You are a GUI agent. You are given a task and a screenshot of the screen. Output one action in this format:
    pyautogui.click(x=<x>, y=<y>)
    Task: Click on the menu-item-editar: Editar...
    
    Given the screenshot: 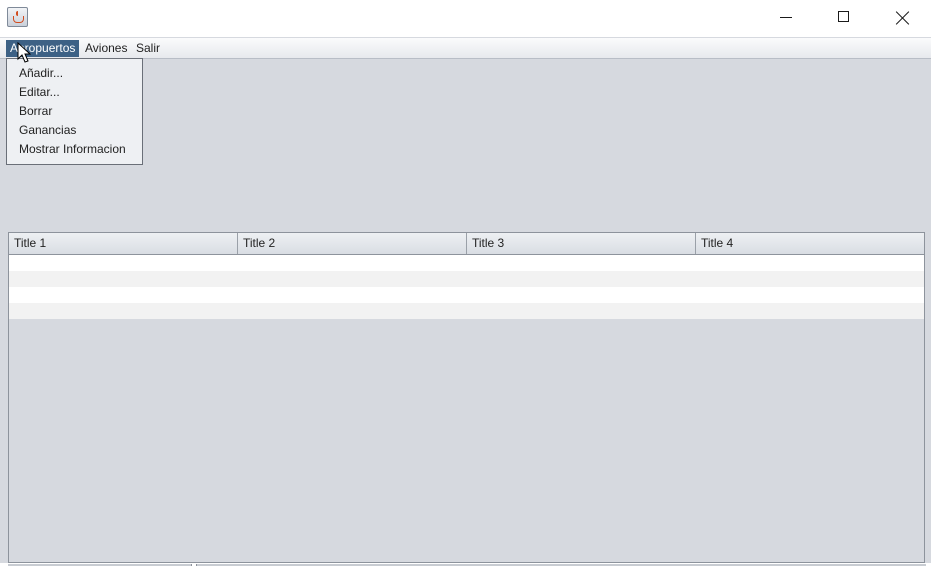 What is the action you would take?
    pyautogui.click(x=39, y=92)
    